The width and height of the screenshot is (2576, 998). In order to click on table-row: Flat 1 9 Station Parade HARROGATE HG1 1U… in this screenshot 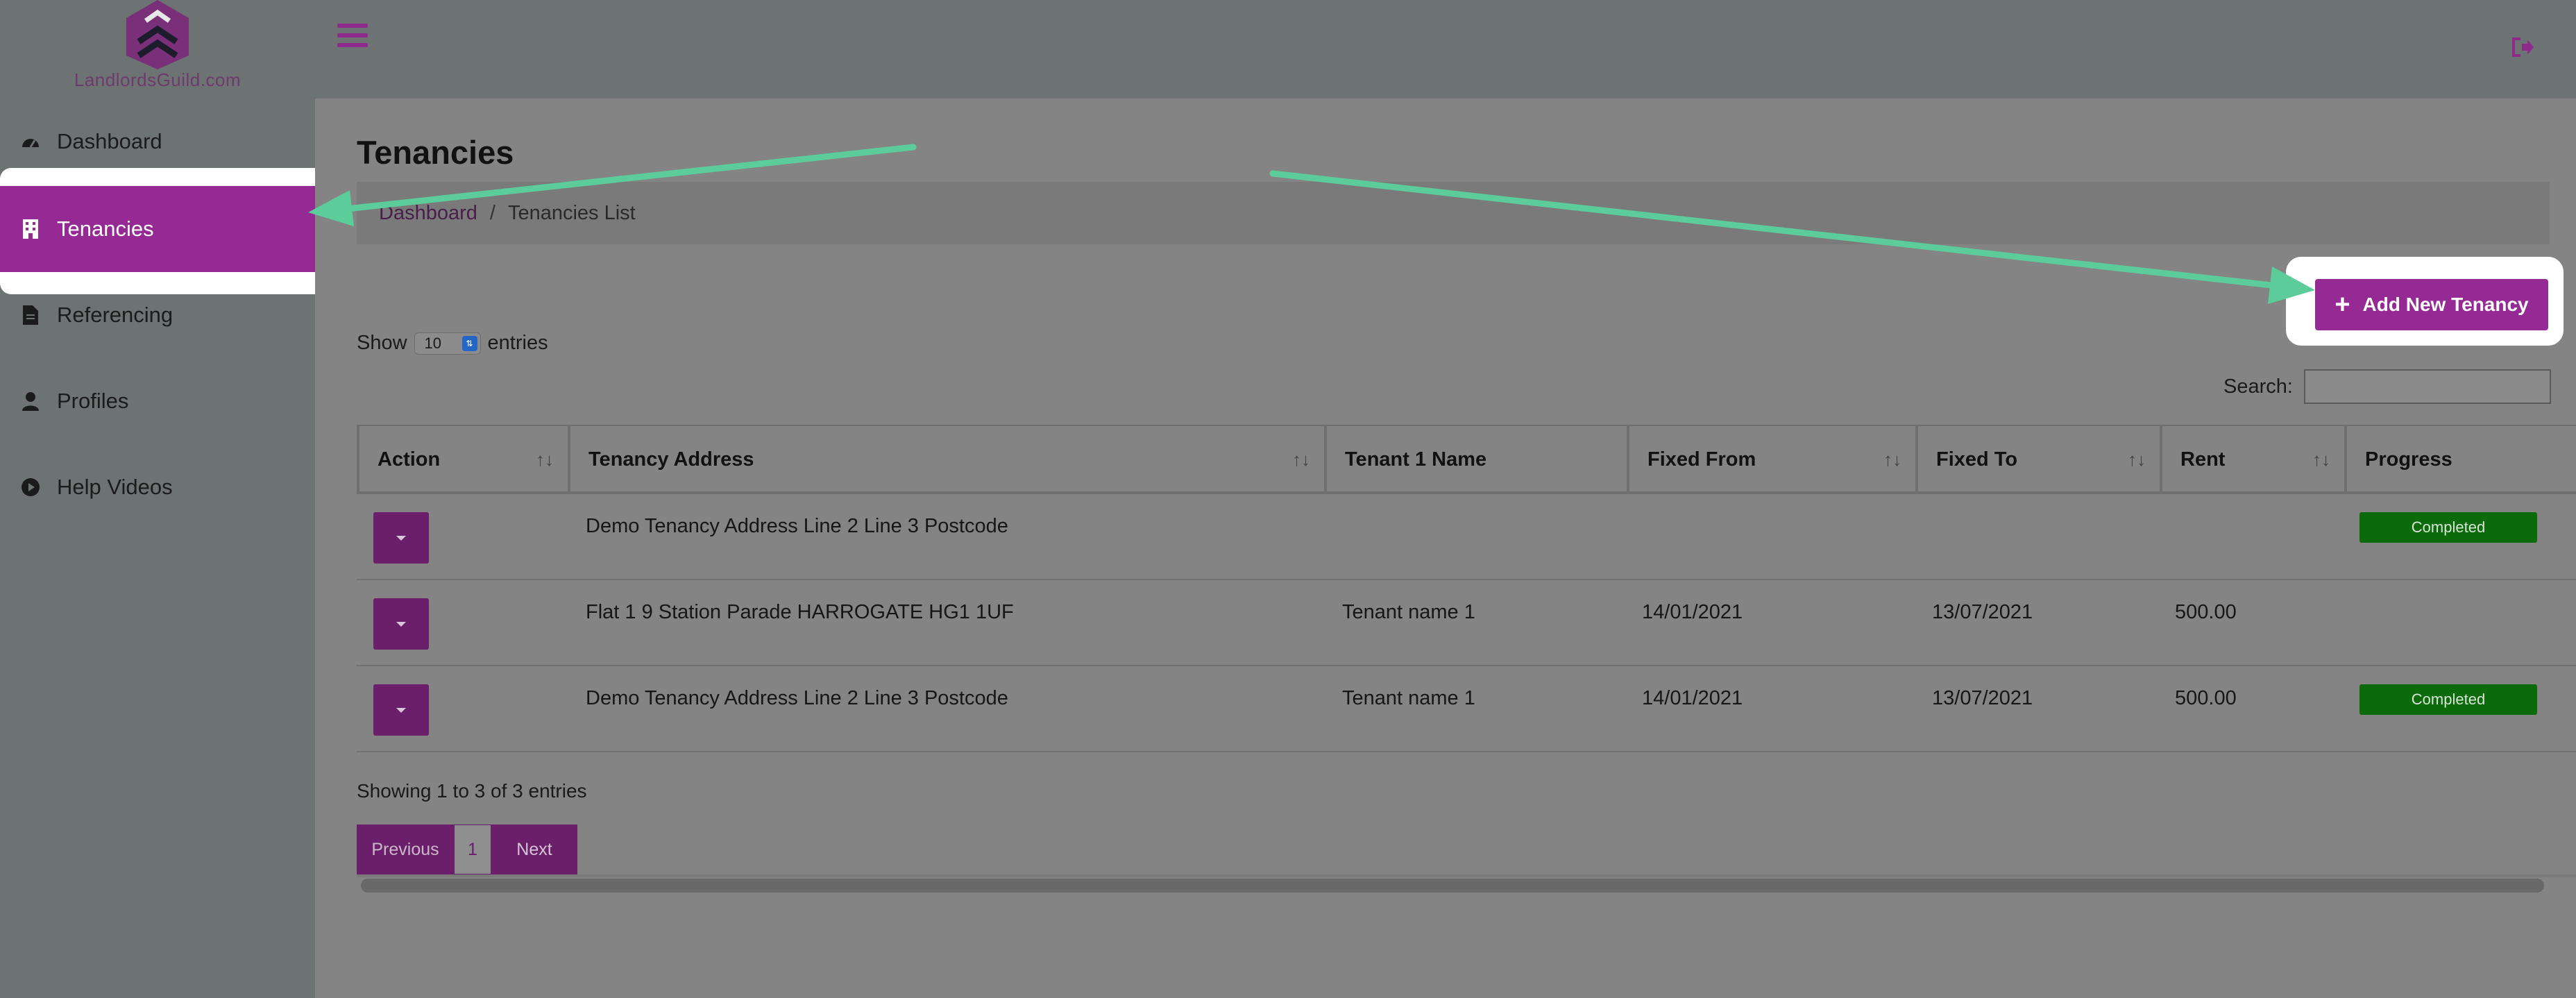, I will do `click(1467, 623)`.